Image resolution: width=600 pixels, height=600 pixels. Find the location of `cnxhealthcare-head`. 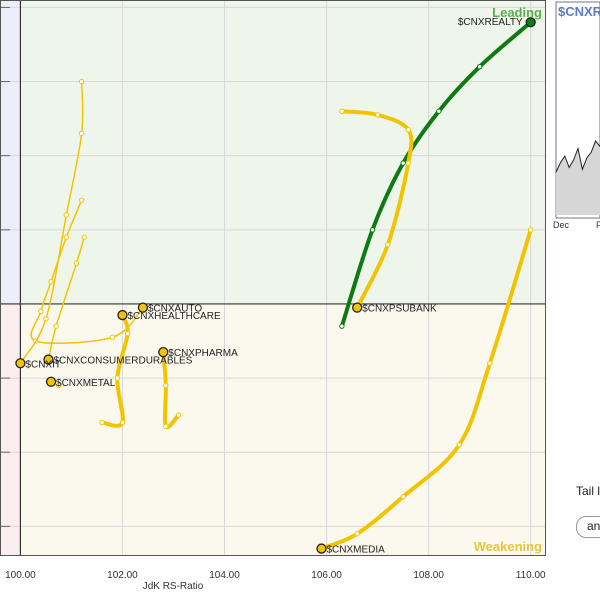

cnxhealthcare-head is located at coordinates (122, 315).